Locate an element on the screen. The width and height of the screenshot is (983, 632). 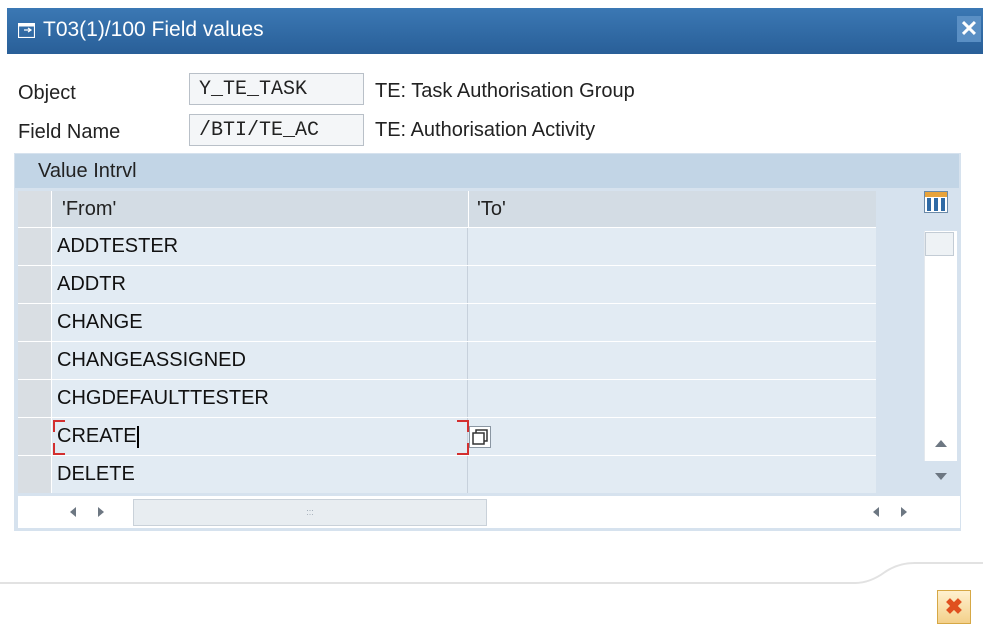
vertical-scrollbar is located at coordinates (940, 346).